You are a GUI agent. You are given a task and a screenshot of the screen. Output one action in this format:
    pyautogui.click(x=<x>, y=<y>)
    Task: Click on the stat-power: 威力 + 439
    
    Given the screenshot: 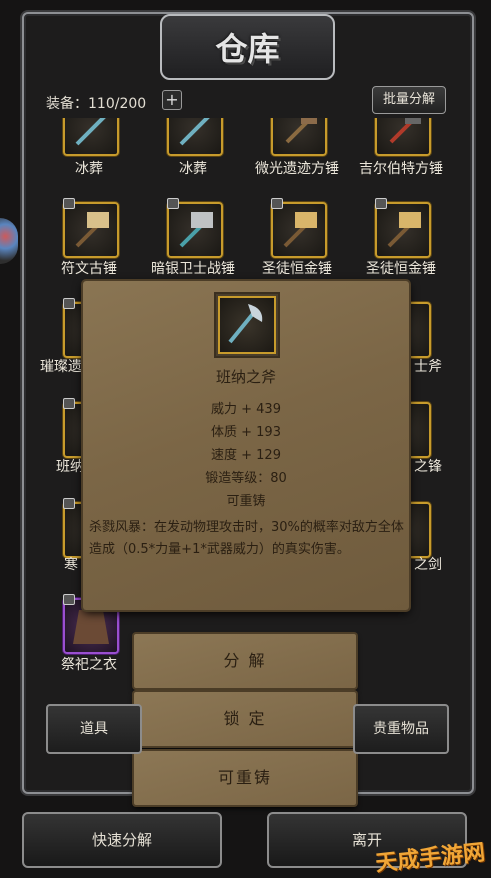 What is the action you would take?
    pyautogui.click(x=246, y=409)
    